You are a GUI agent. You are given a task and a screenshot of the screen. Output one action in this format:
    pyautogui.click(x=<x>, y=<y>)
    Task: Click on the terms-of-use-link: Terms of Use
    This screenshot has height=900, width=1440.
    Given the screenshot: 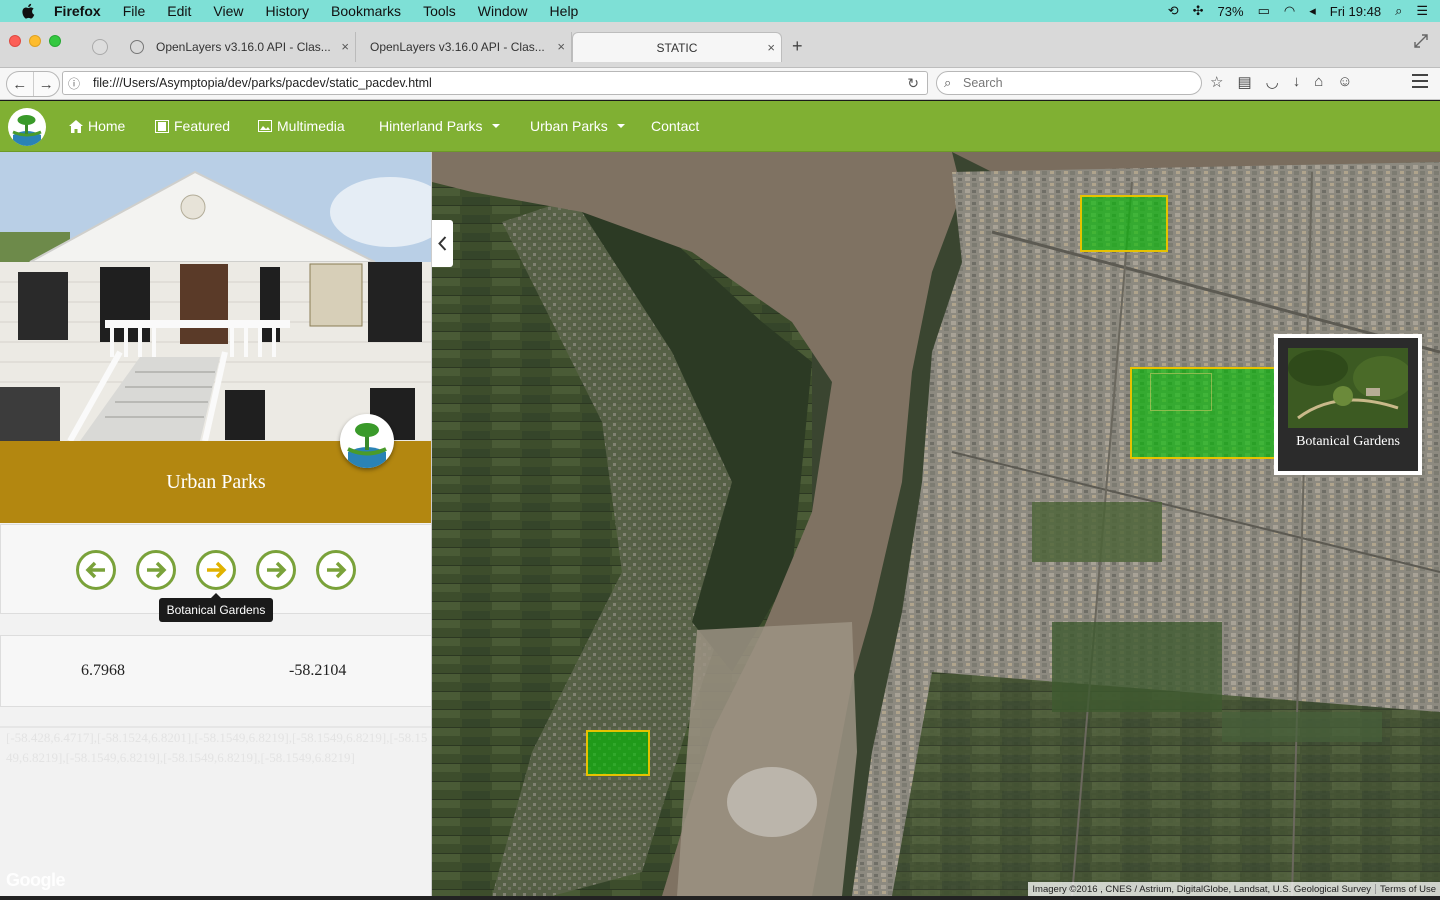 What is the action you would take?
    pyautogui.click(x=1408, y=889)
    